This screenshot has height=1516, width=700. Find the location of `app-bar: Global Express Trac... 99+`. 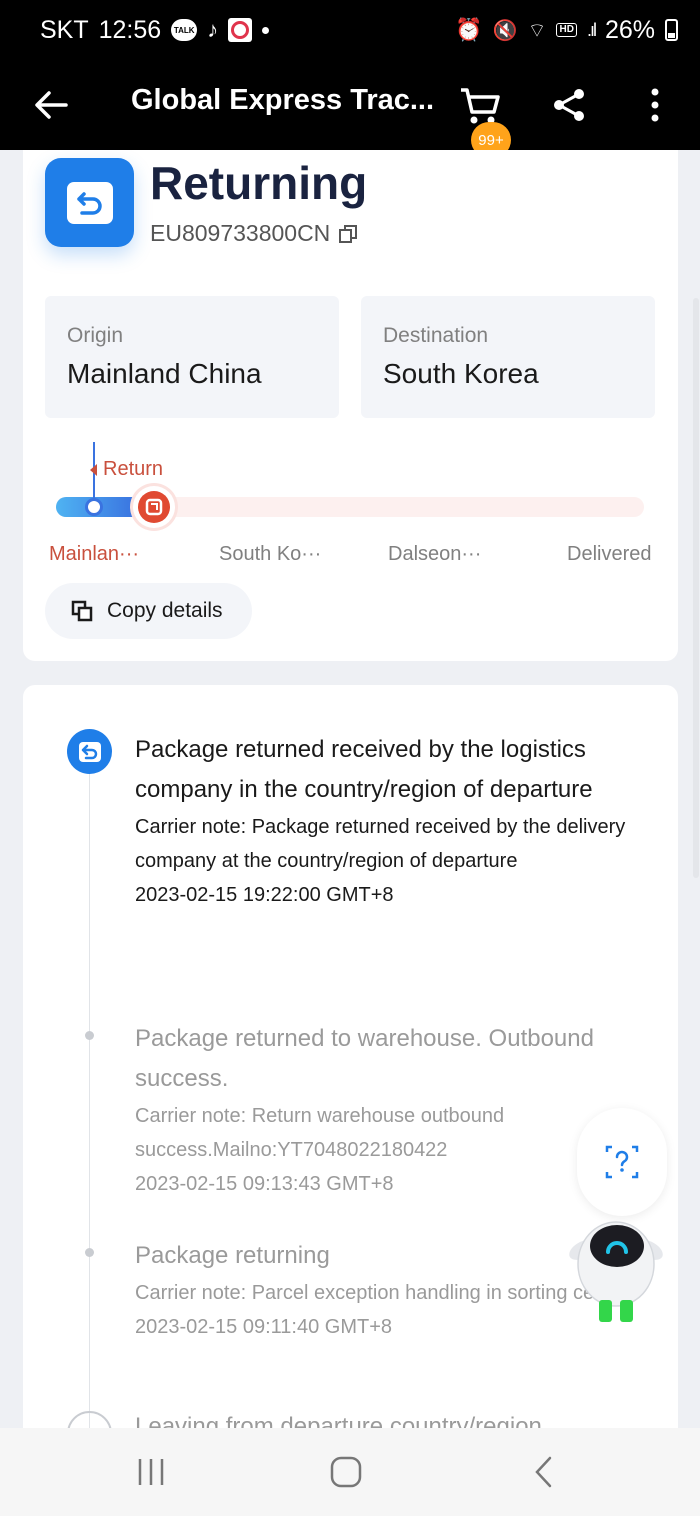

app-bar: Global Express Trac... 99+ is located at coordinates (350, 109).